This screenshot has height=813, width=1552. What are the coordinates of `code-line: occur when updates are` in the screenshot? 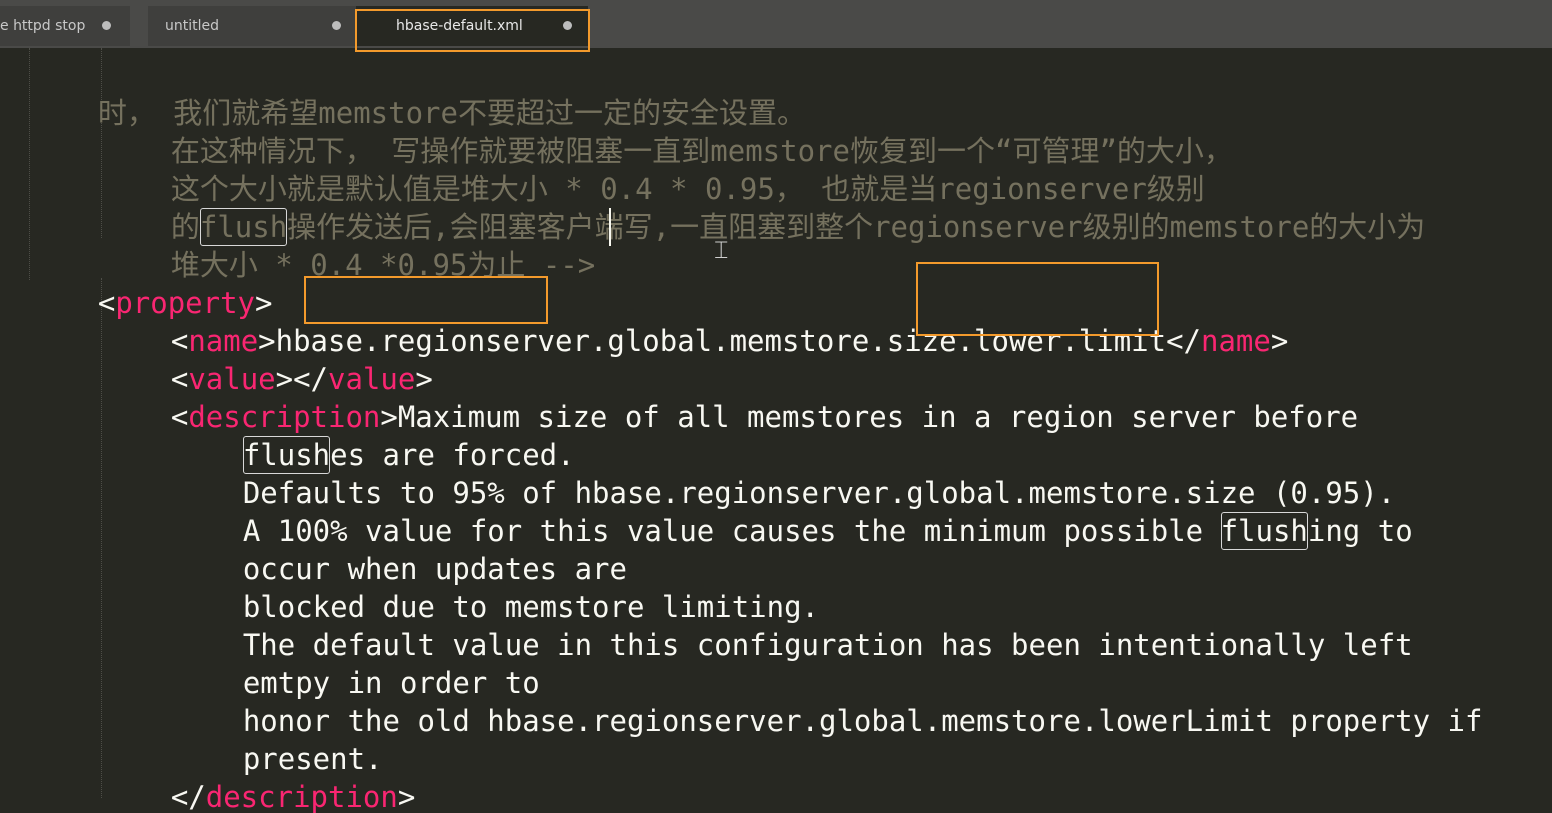 It's located at (434, 569).